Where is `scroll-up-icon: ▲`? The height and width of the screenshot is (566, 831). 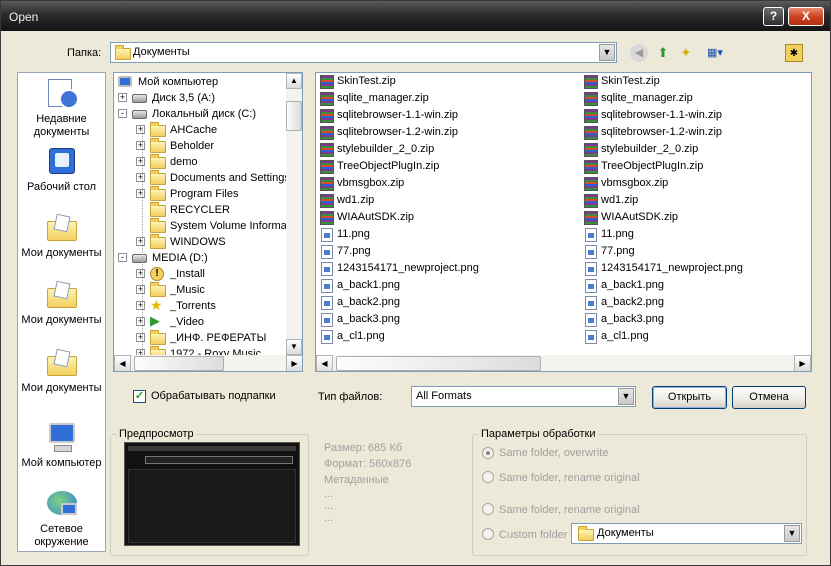 scroll-up-icon: ▲ is located at coordinates (294, 81).